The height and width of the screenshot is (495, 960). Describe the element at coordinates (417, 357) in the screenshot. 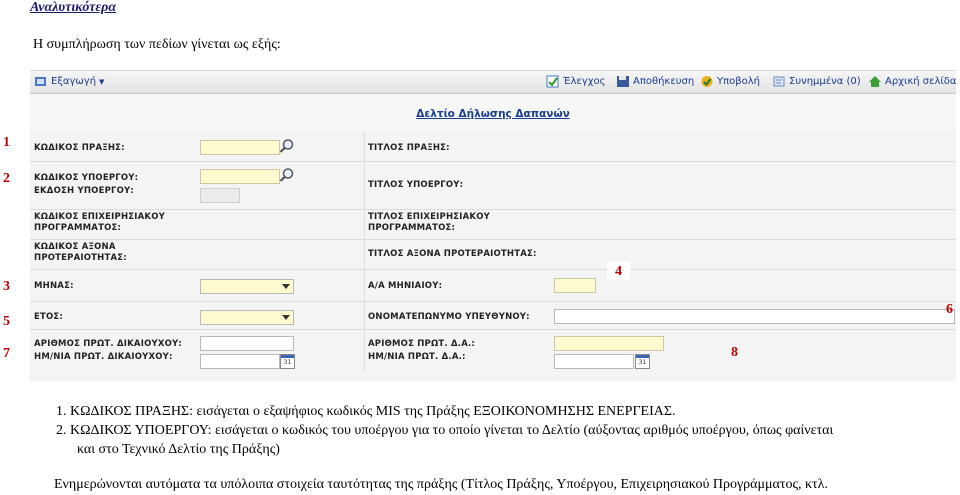

I see `da-date-label: ΗΜ/ΝΙΑ ΠΡΩΤ. Δ.Α.:` at that location.